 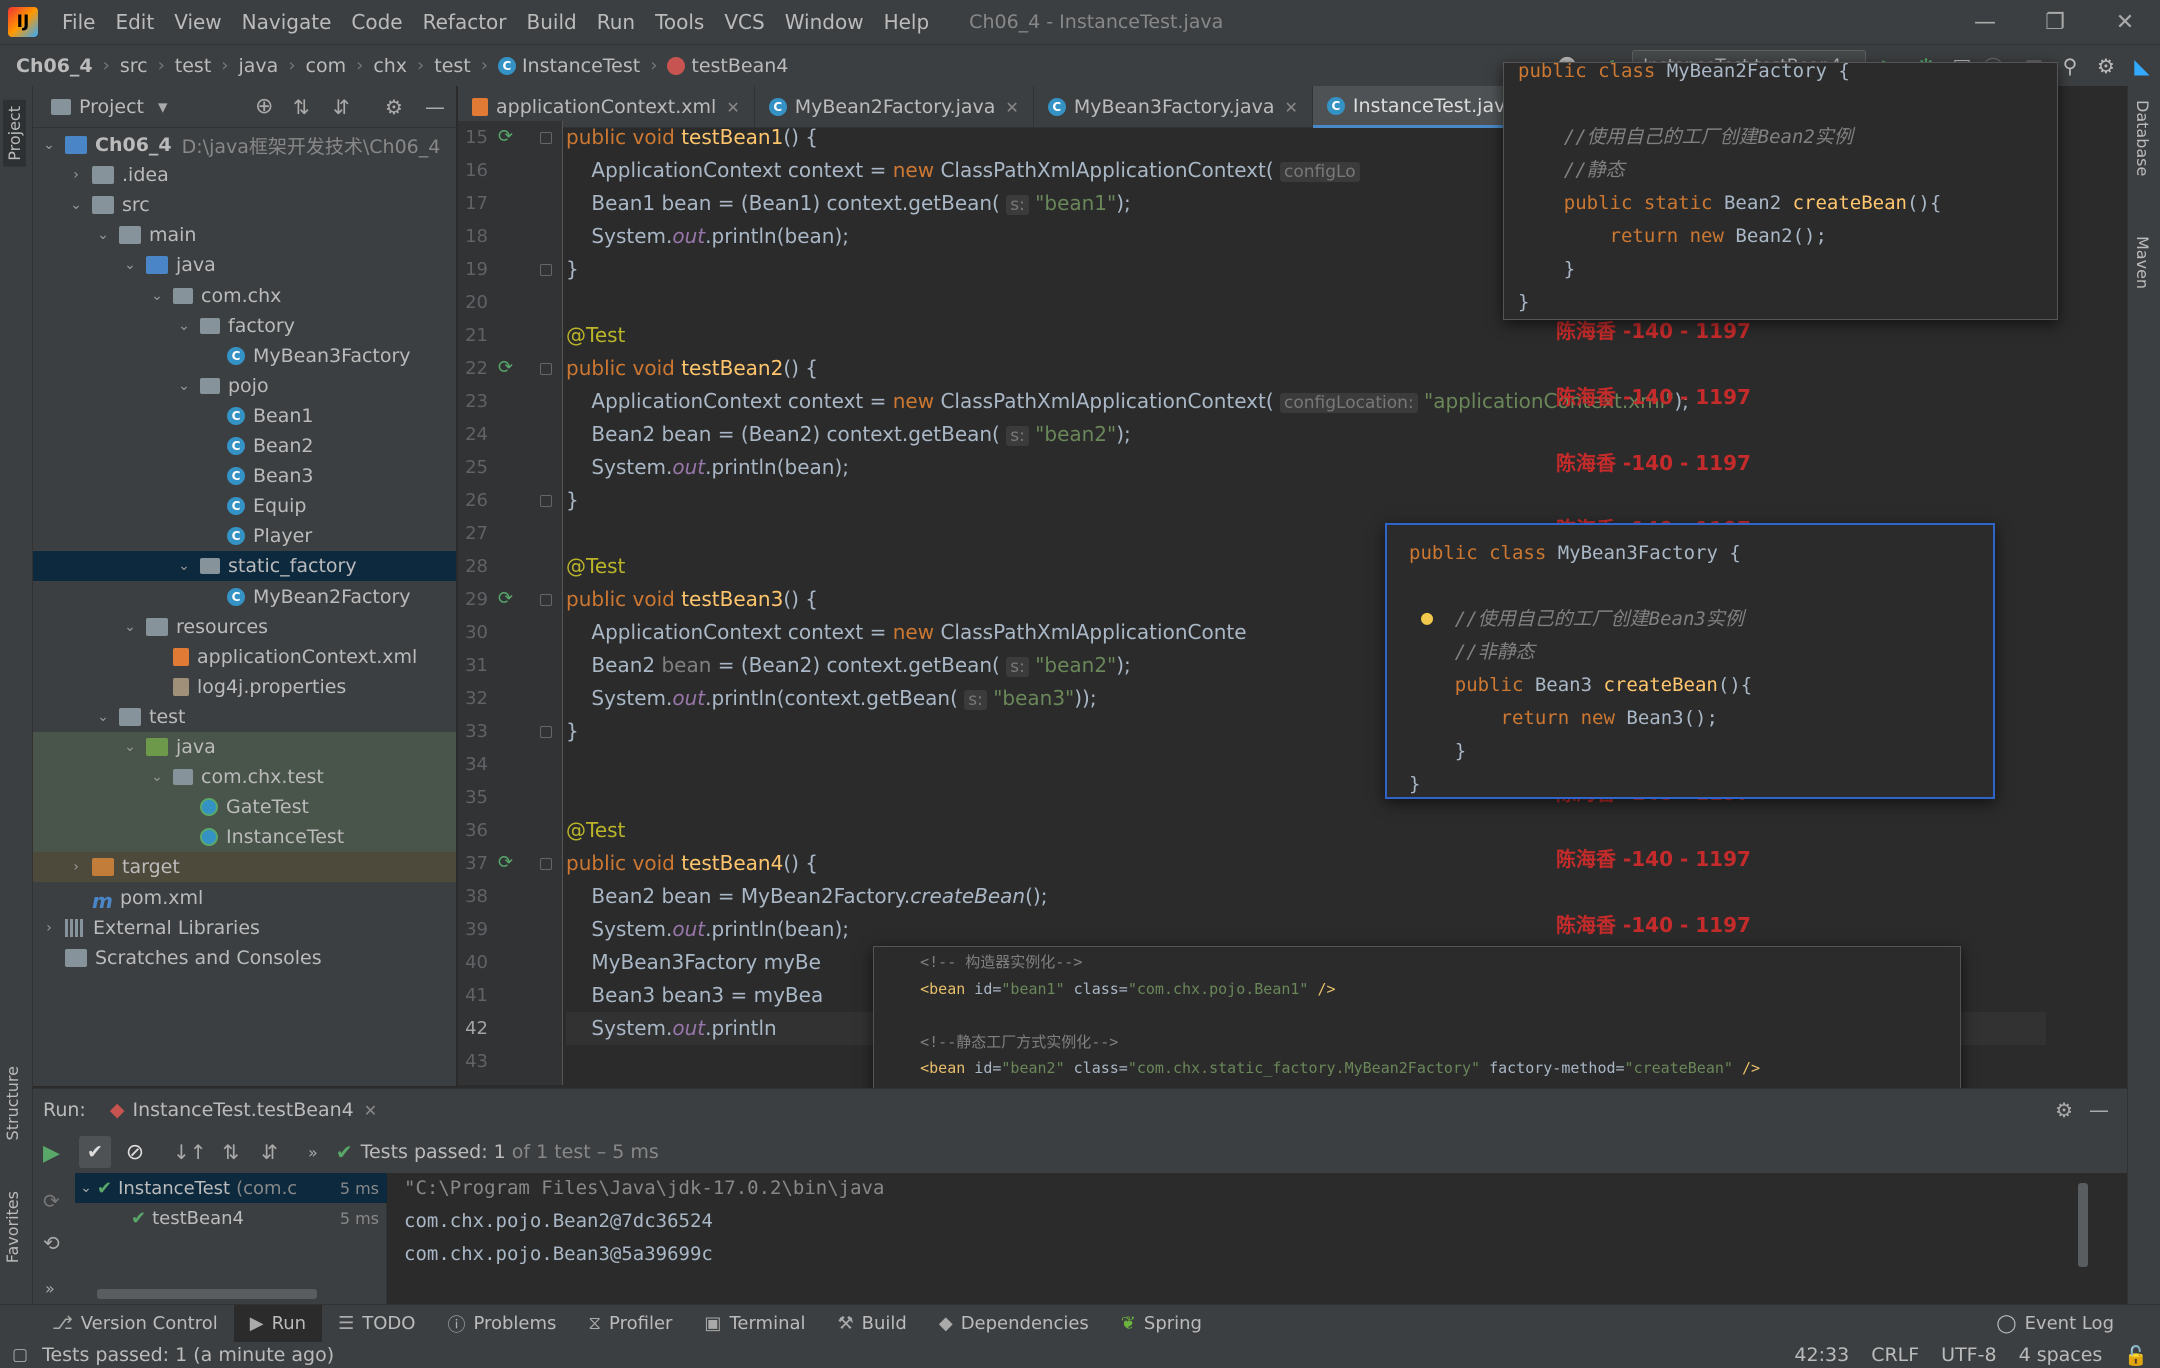 I want to click on tree-item-mybean3factory: C MyBean3Factory, so click(x=244, y=356).